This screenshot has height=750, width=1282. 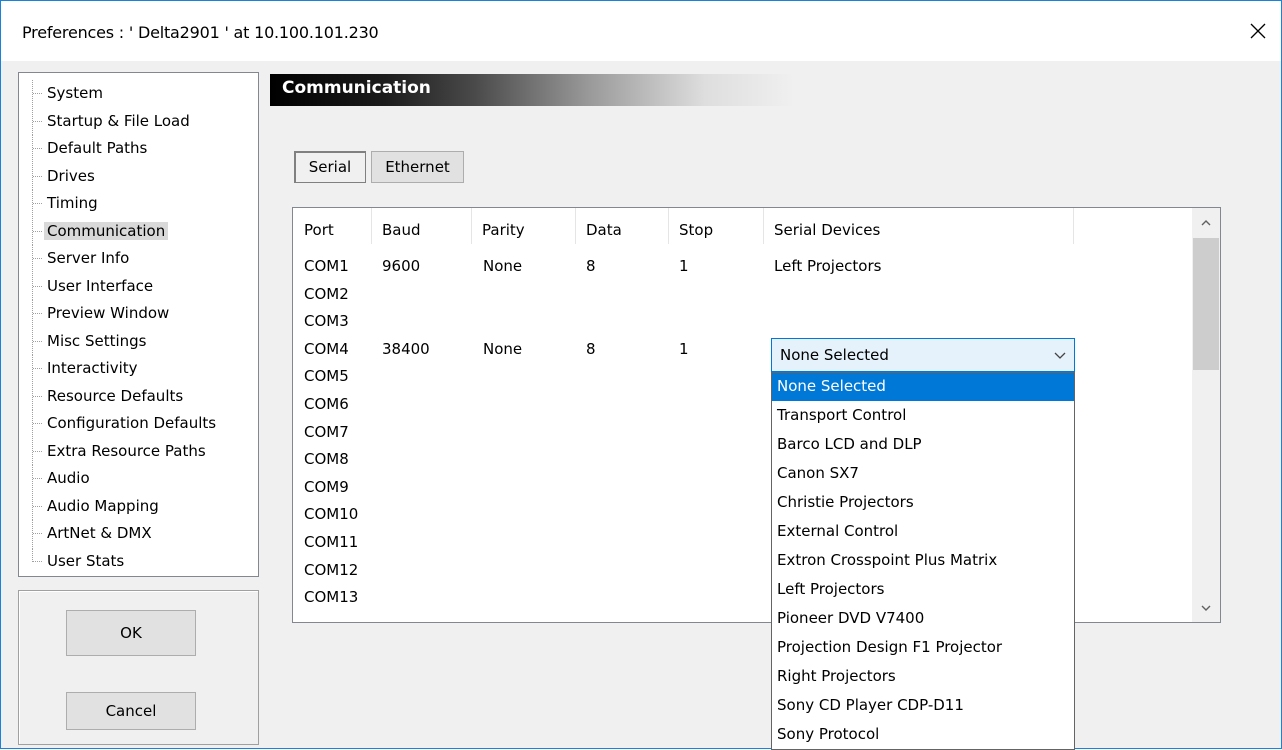 I want to click on dropdown-option: External Control, so click(x=923, y=532).